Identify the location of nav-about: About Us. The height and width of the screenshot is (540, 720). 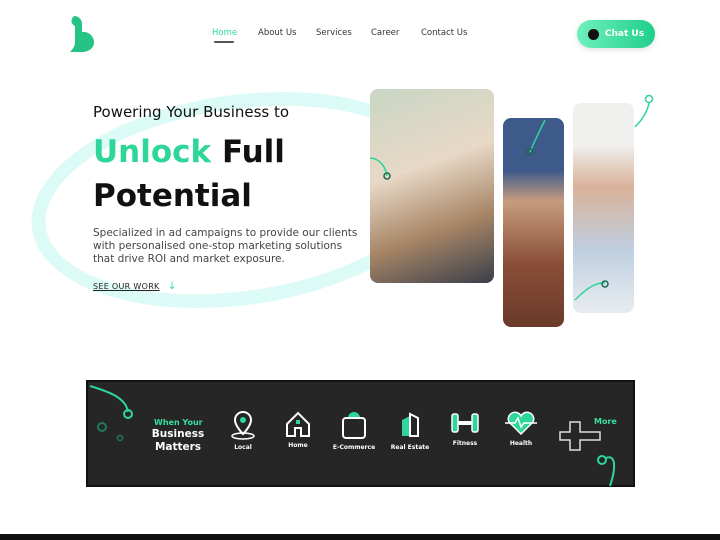
(277, 33).